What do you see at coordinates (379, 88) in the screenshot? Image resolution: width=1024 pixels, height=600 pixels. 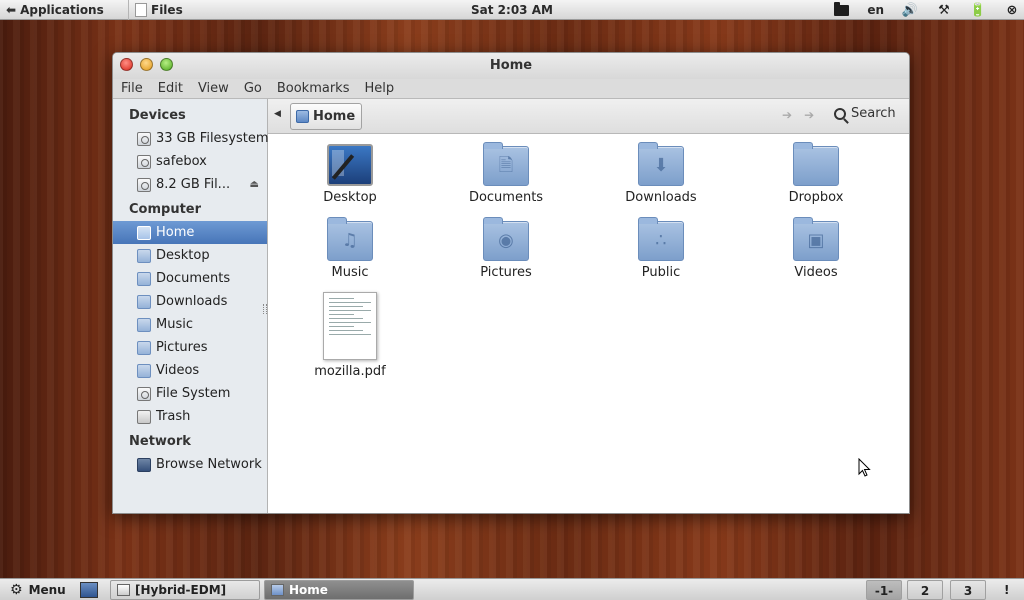 I see `menu-help: Help` at bounding box center [379, 88].